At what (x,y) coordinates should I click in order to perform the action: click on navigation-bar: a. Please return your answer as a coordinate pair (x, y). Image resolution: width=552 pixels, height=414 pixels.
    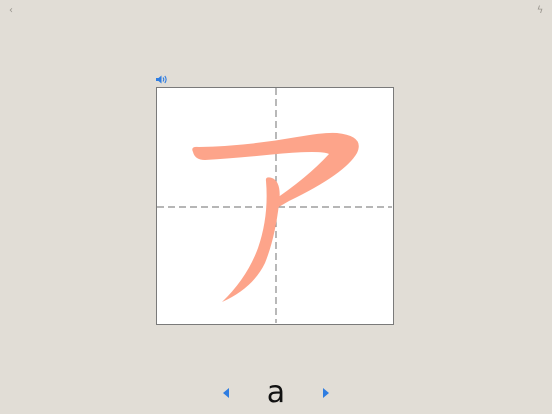
    Looking at the image, I should click on (276, 394).